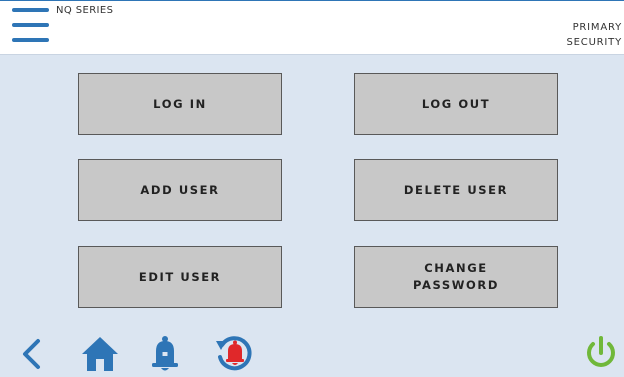 The image size is (624, 377). Describe the element at coordinates (562, 35) in the screenshot. I see `page-title: PRIMARY SECURITY` at that location.